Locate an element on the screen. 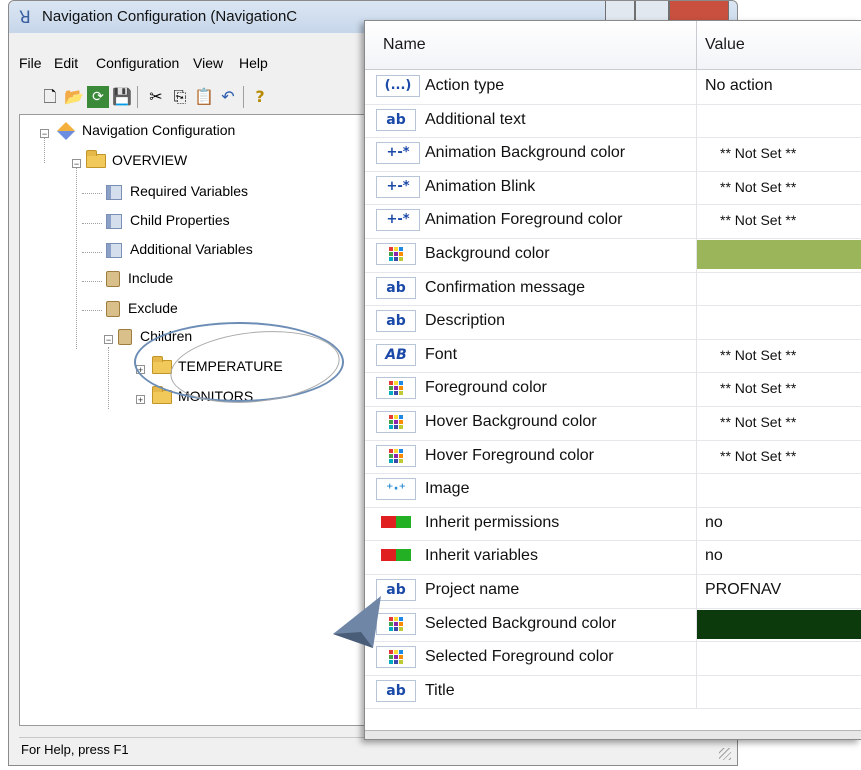 This screenshot has width=861, height=770. property-row: ab Project name PROFNAV is located at coordinates (613, 591).